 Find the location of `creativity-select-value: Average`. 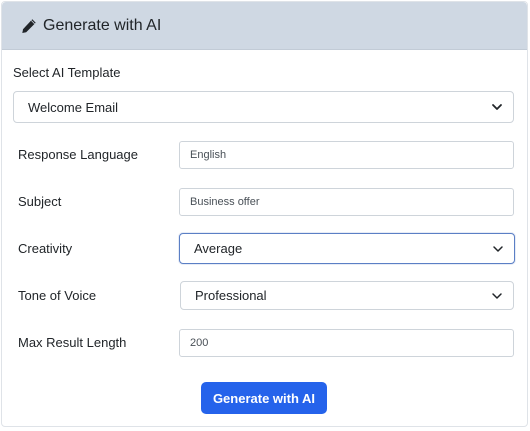

creativity-select-value: Average is located at coordinates (218, 248).